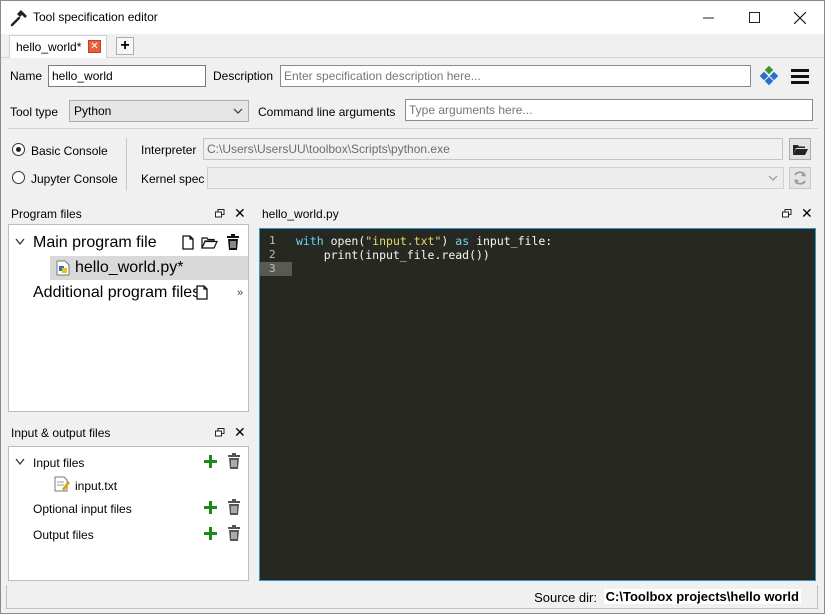 This screenshot has height=614, width=825. Describe the element at coordinates (565, 597) in the screenshot. I see `source-dir-label: Source dir:` at that location.